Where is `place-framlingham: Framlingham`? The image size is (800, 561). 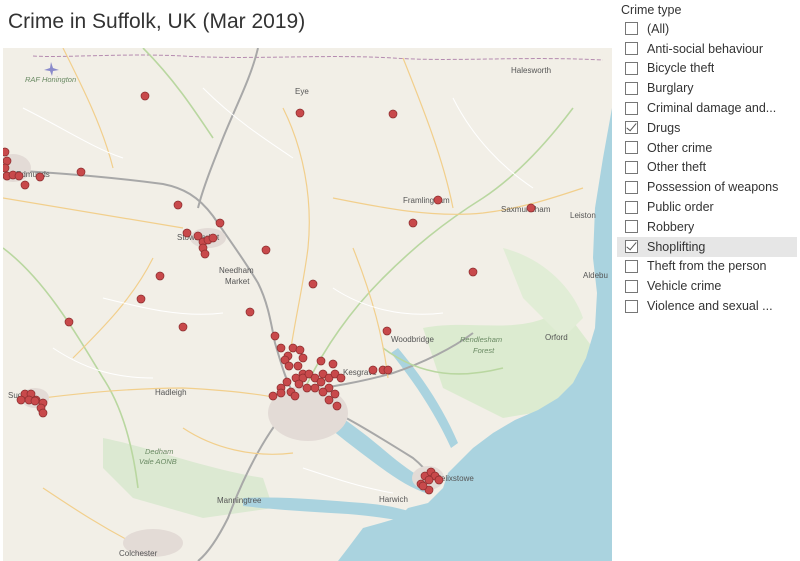 place-framlingham: Framlingham is located at coordinates (426, 200).